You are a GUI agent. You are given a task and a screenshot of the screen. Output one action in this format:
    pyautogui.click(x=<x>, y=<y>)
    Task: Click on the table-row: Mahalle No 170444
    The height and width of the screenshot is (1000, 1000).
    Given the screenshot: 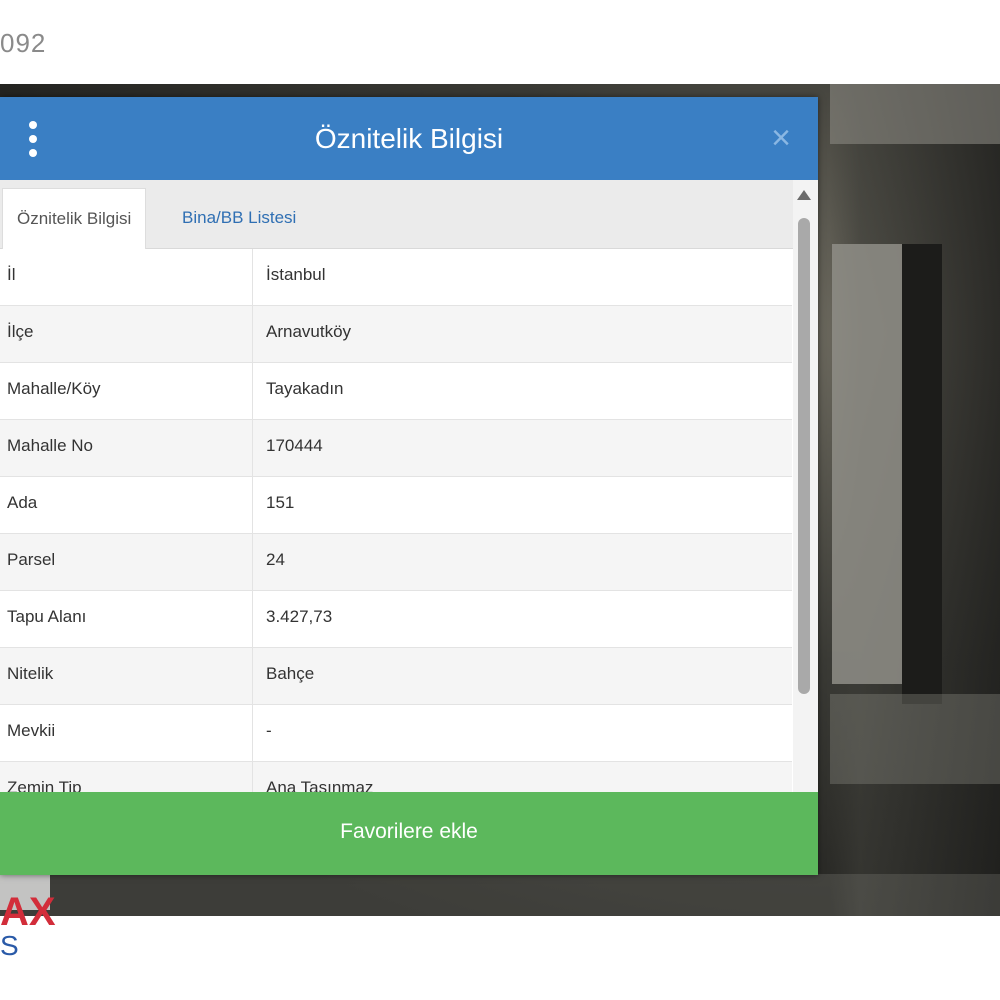 What is the action you would take?
    pyautogui.click(x=396, y=448)
    